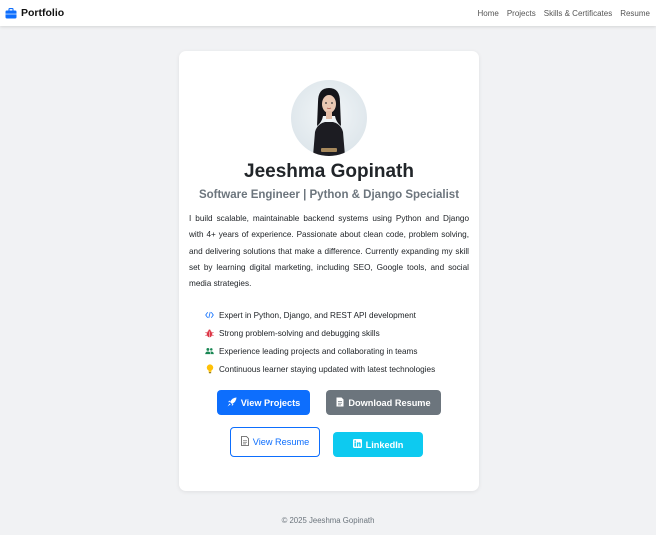  Describe the element at coordinates (11, 13) in the screenshot. I see `briefcase-icon` at that location.